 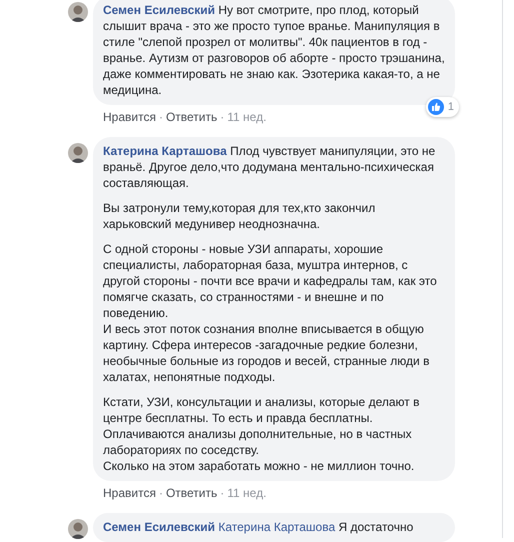 I want to click on comment-text: Семен Есилевский Катерина Карташова Я достаточно, so click(x=258, y=527).